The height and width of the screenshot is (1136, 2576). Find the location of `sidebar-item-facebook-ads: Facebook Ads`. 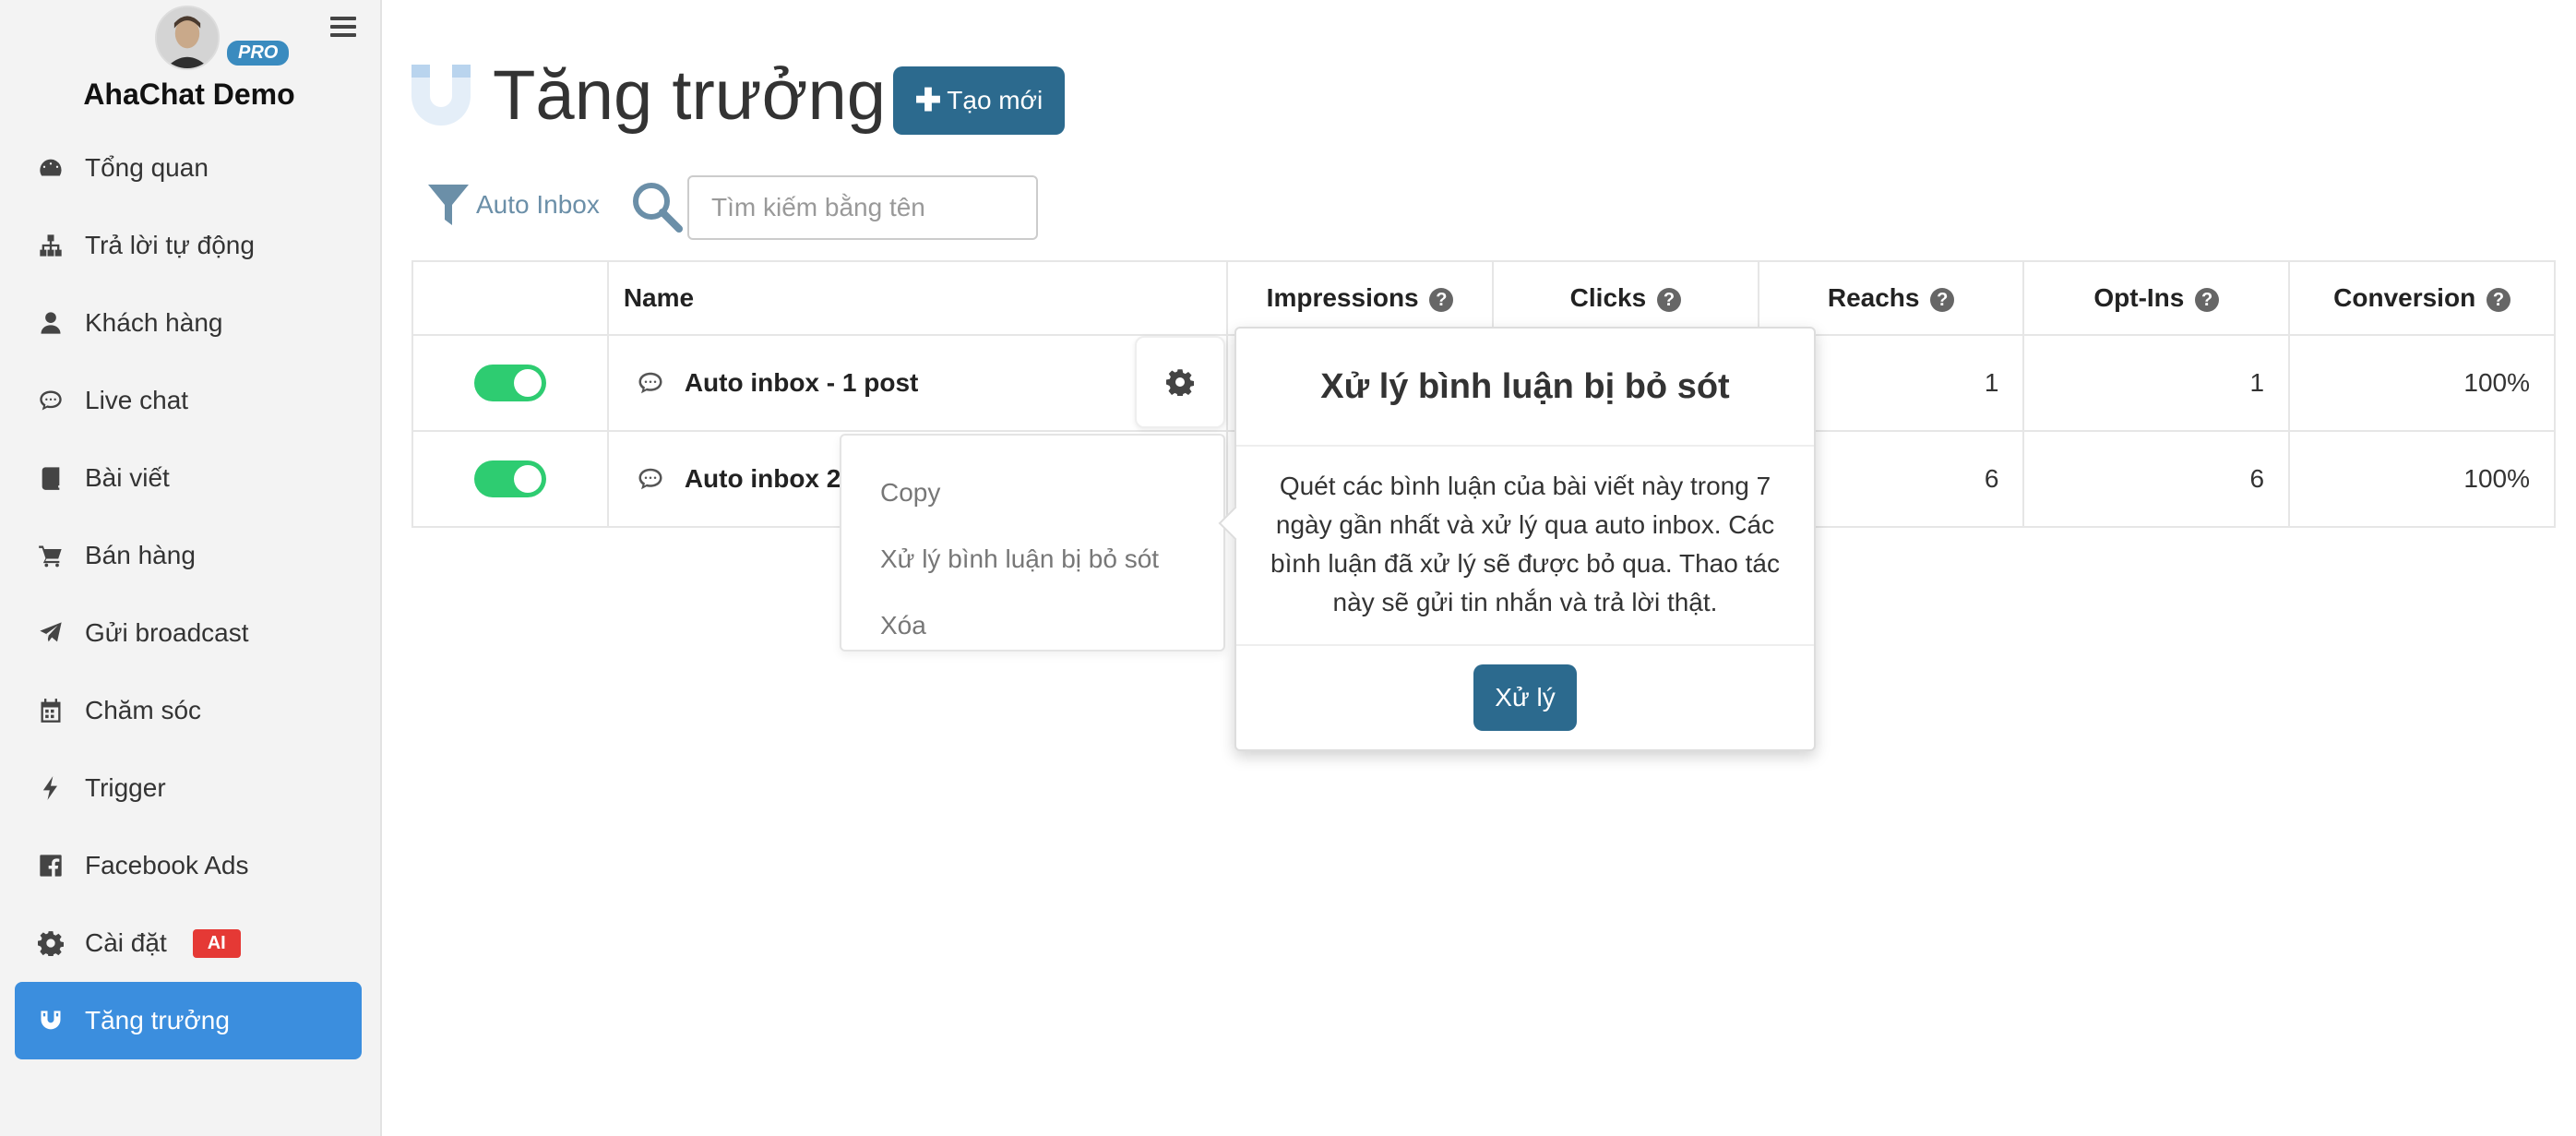

sidebar-item-facebook-ads: Facebook Ads is located at coordinates (188, 865).